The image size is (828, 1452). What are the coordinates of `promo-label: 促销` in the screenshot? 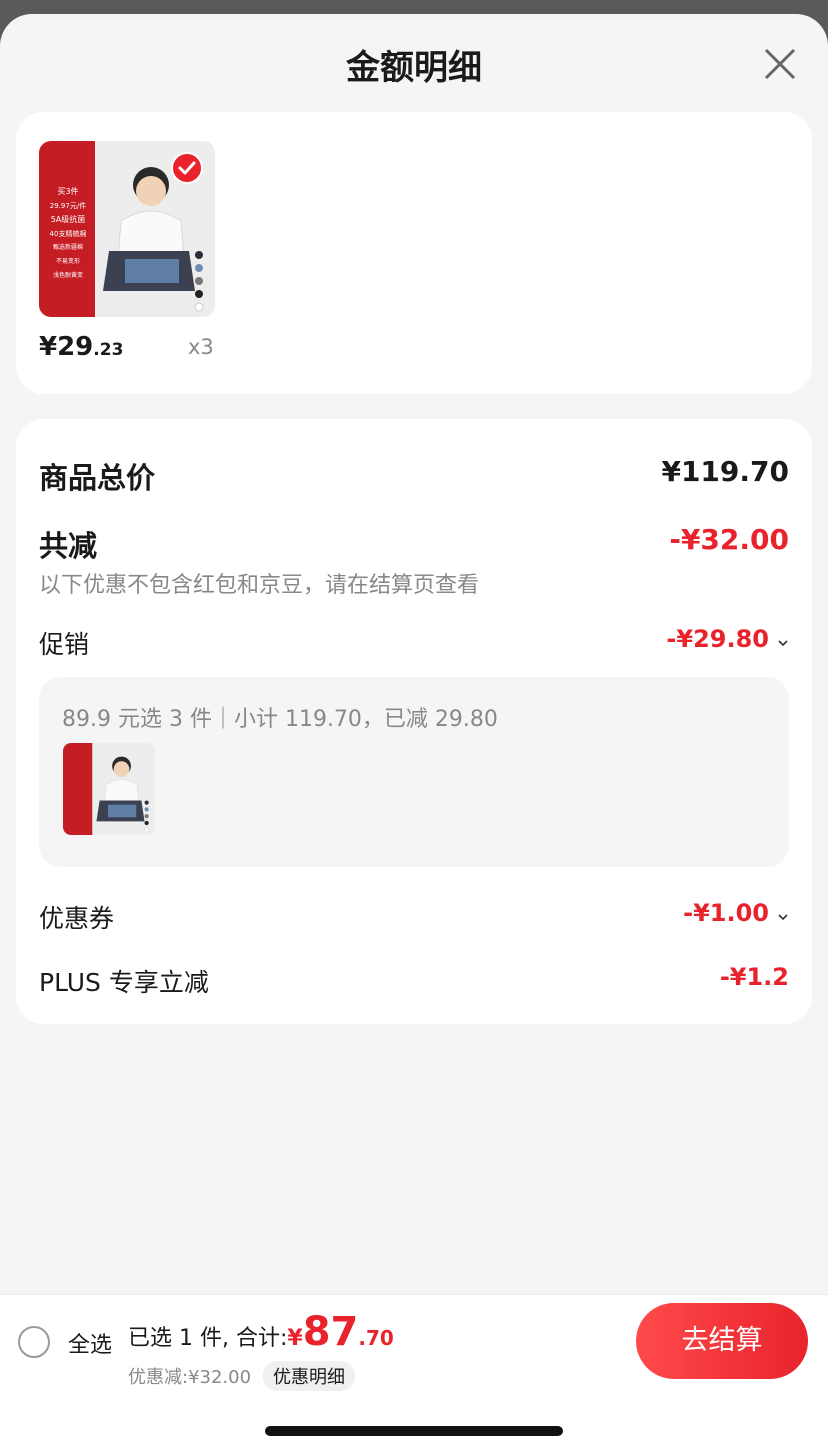 It's located at (64, 644).